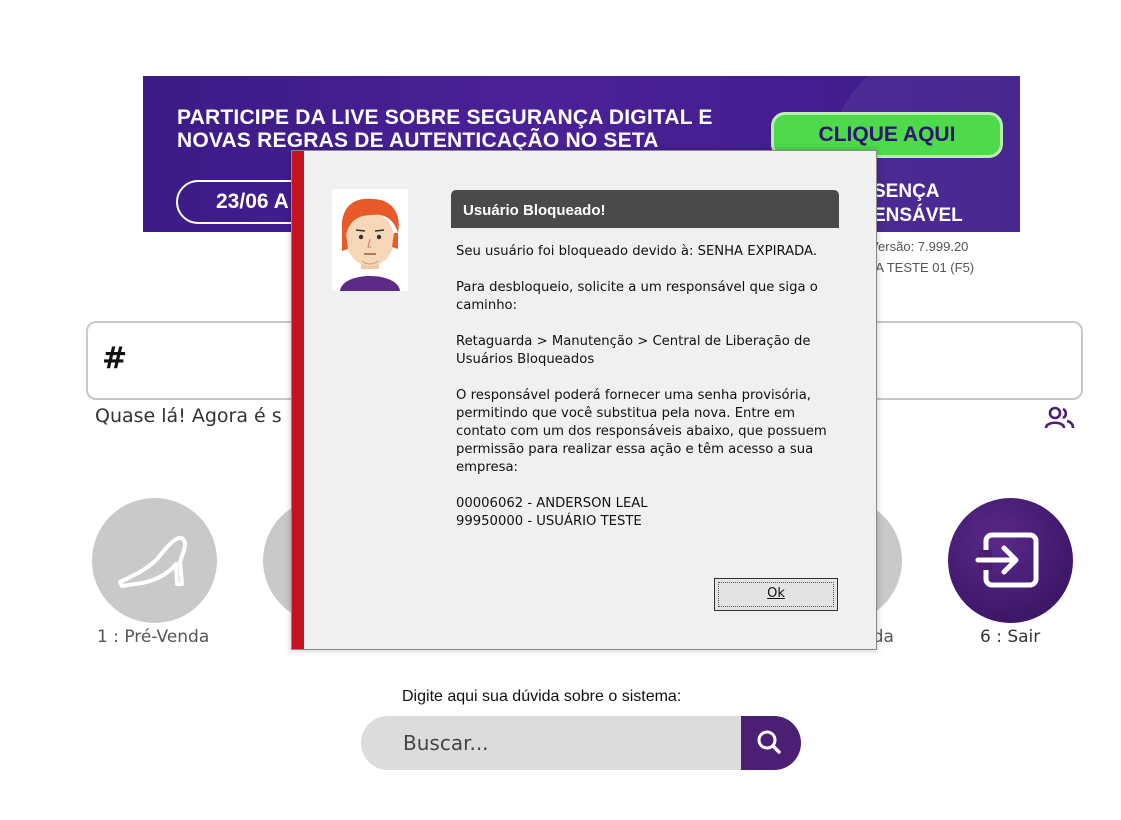 This screenshot has height=820, width=1121. Describe the element at coordinates (551, 743) in the screenshot. I see `search-input` at that location.